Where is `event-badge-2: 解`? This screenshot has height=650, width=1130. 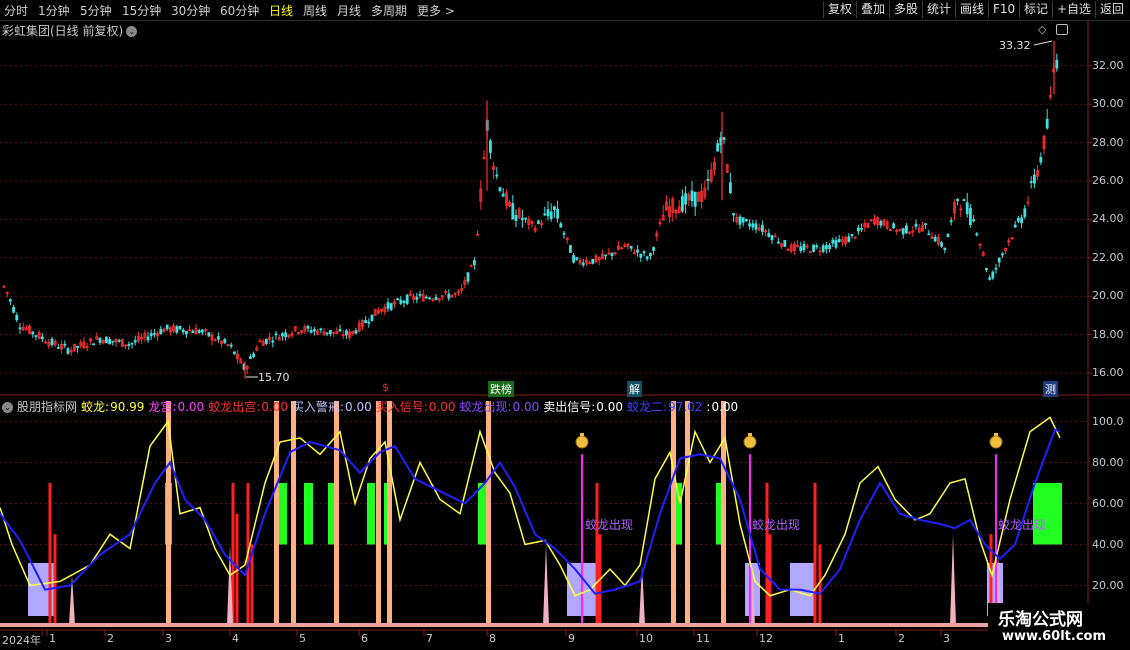 event-badge-2: 解 is located at coordinates (634, 389).